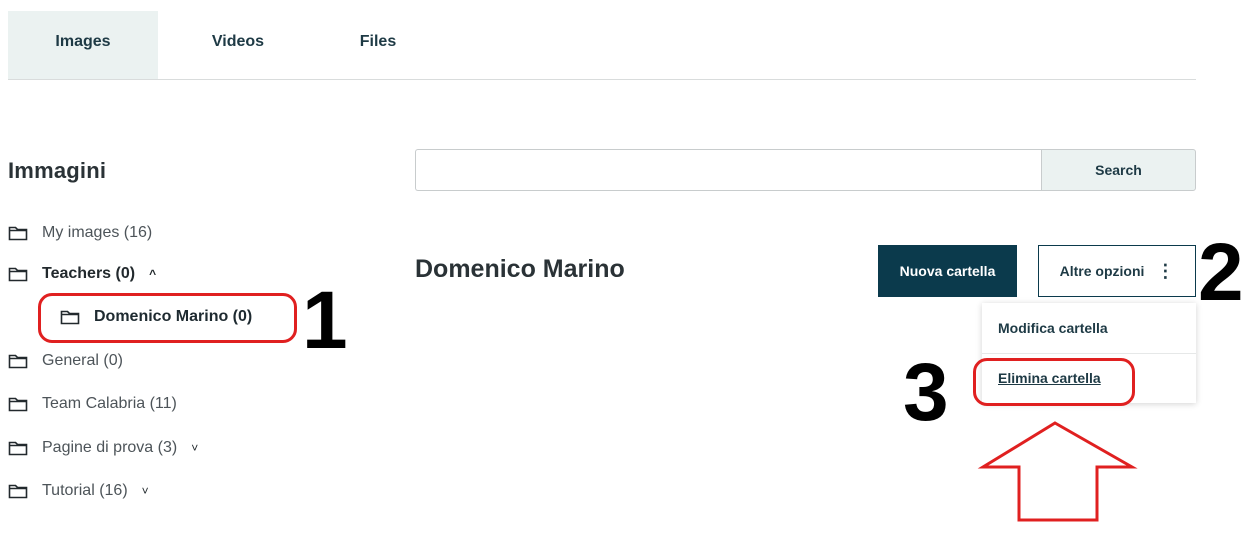  Describe the element at coordinates (926, 392) in the screenshot. I see `annotation-step-3: 3` at that location.